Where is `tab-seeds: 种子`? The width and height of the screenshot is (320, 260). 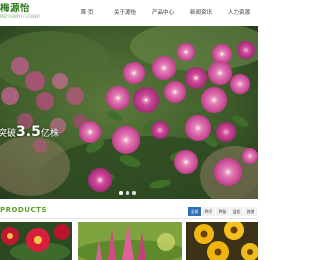 tab-seeds: 种子 is located at coordinates (208, 211).